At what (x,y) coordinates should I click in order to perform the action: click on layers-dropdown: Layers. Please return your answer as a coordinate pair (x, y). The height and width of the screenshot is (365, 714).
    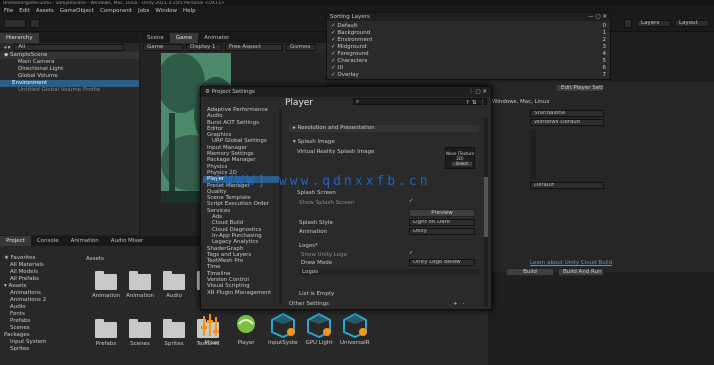
    Looking at the image, I should click on (654, 23).